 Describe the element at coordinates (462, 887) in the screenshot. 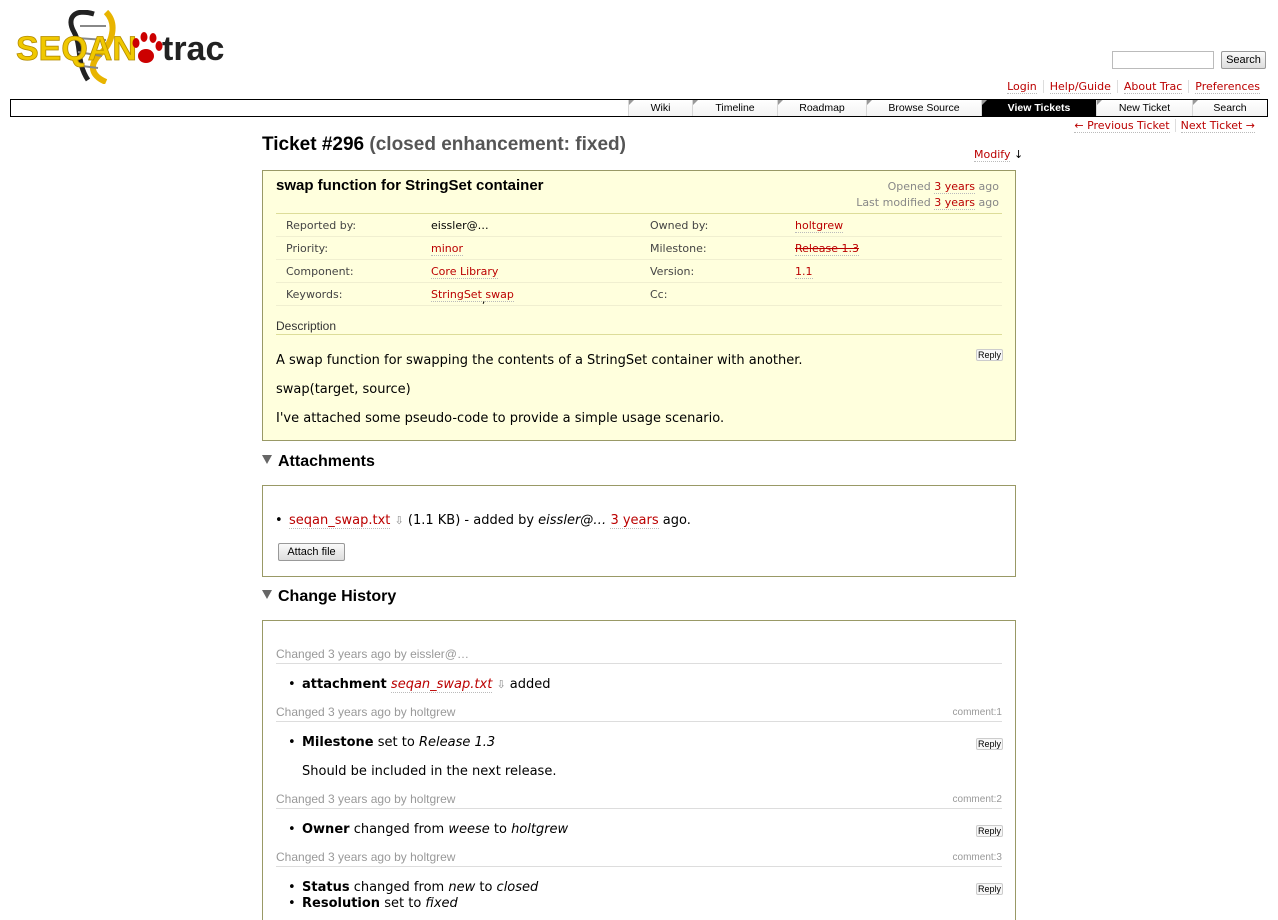

I see `change-old-value: new` at that location.